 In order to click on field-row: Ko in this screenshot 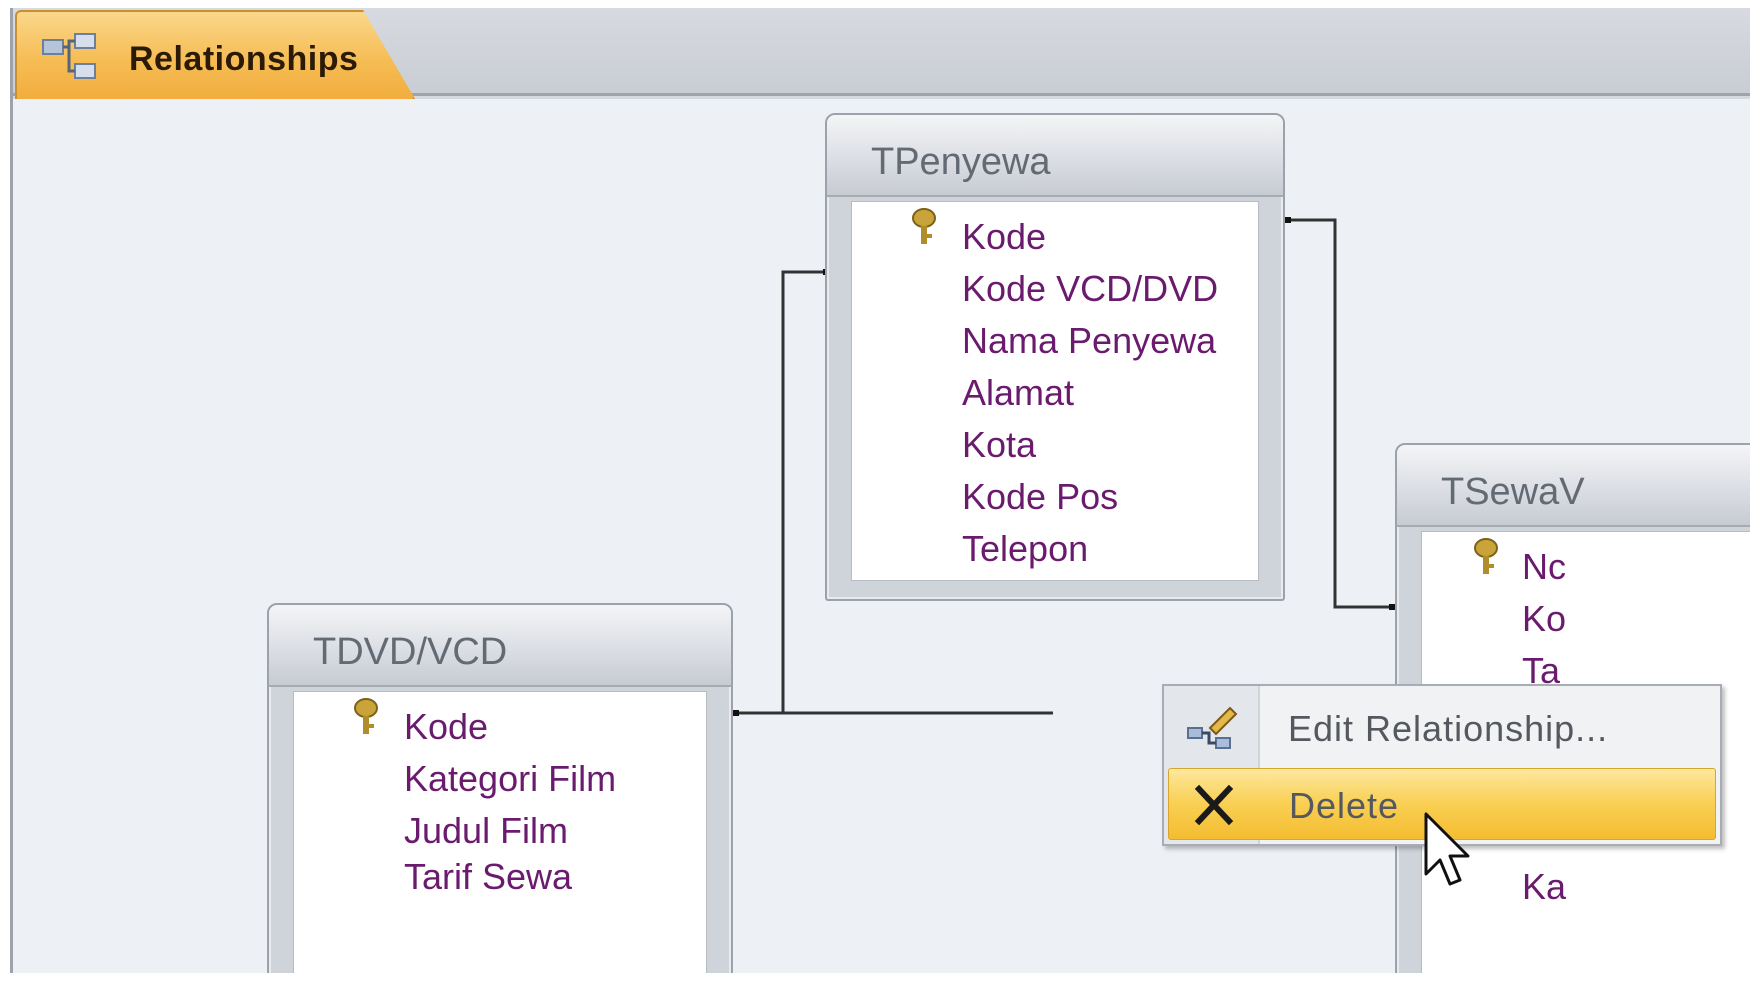, I will do `click(1586, 617)`.